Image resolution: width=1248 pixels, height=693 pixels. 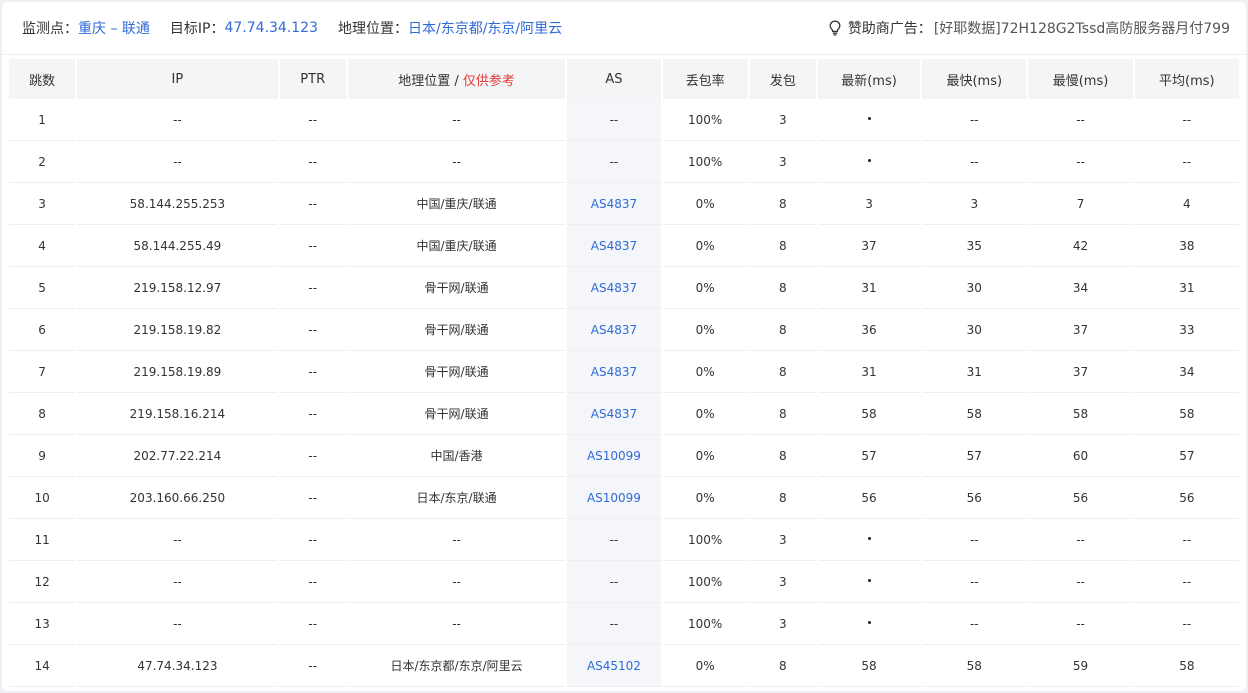 I want to click on cell-worst-value: 42, so click(x=1080, y=245).